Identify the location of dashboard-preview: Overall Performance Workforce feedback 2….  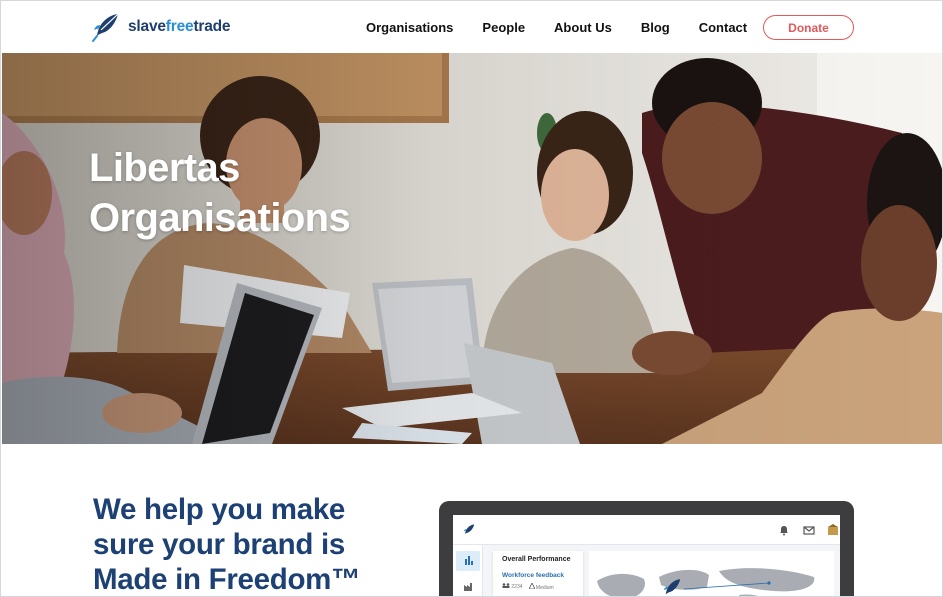
(646, 548).